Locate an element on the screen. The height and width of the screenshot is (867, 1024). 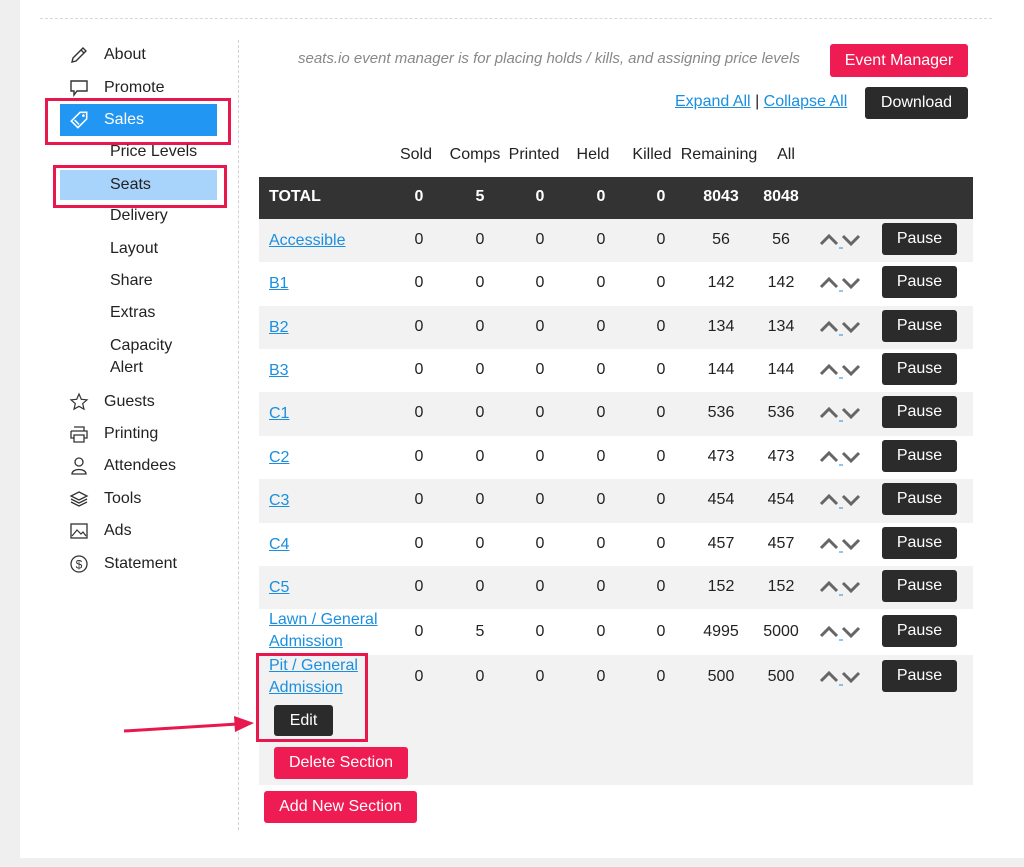
column-header-held: Held is located at coordinates (593, 154).